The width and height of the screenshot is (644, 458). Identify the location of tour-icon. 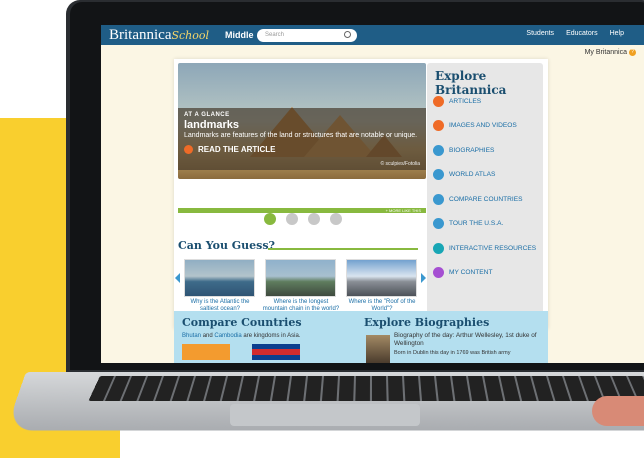
(438, 224).